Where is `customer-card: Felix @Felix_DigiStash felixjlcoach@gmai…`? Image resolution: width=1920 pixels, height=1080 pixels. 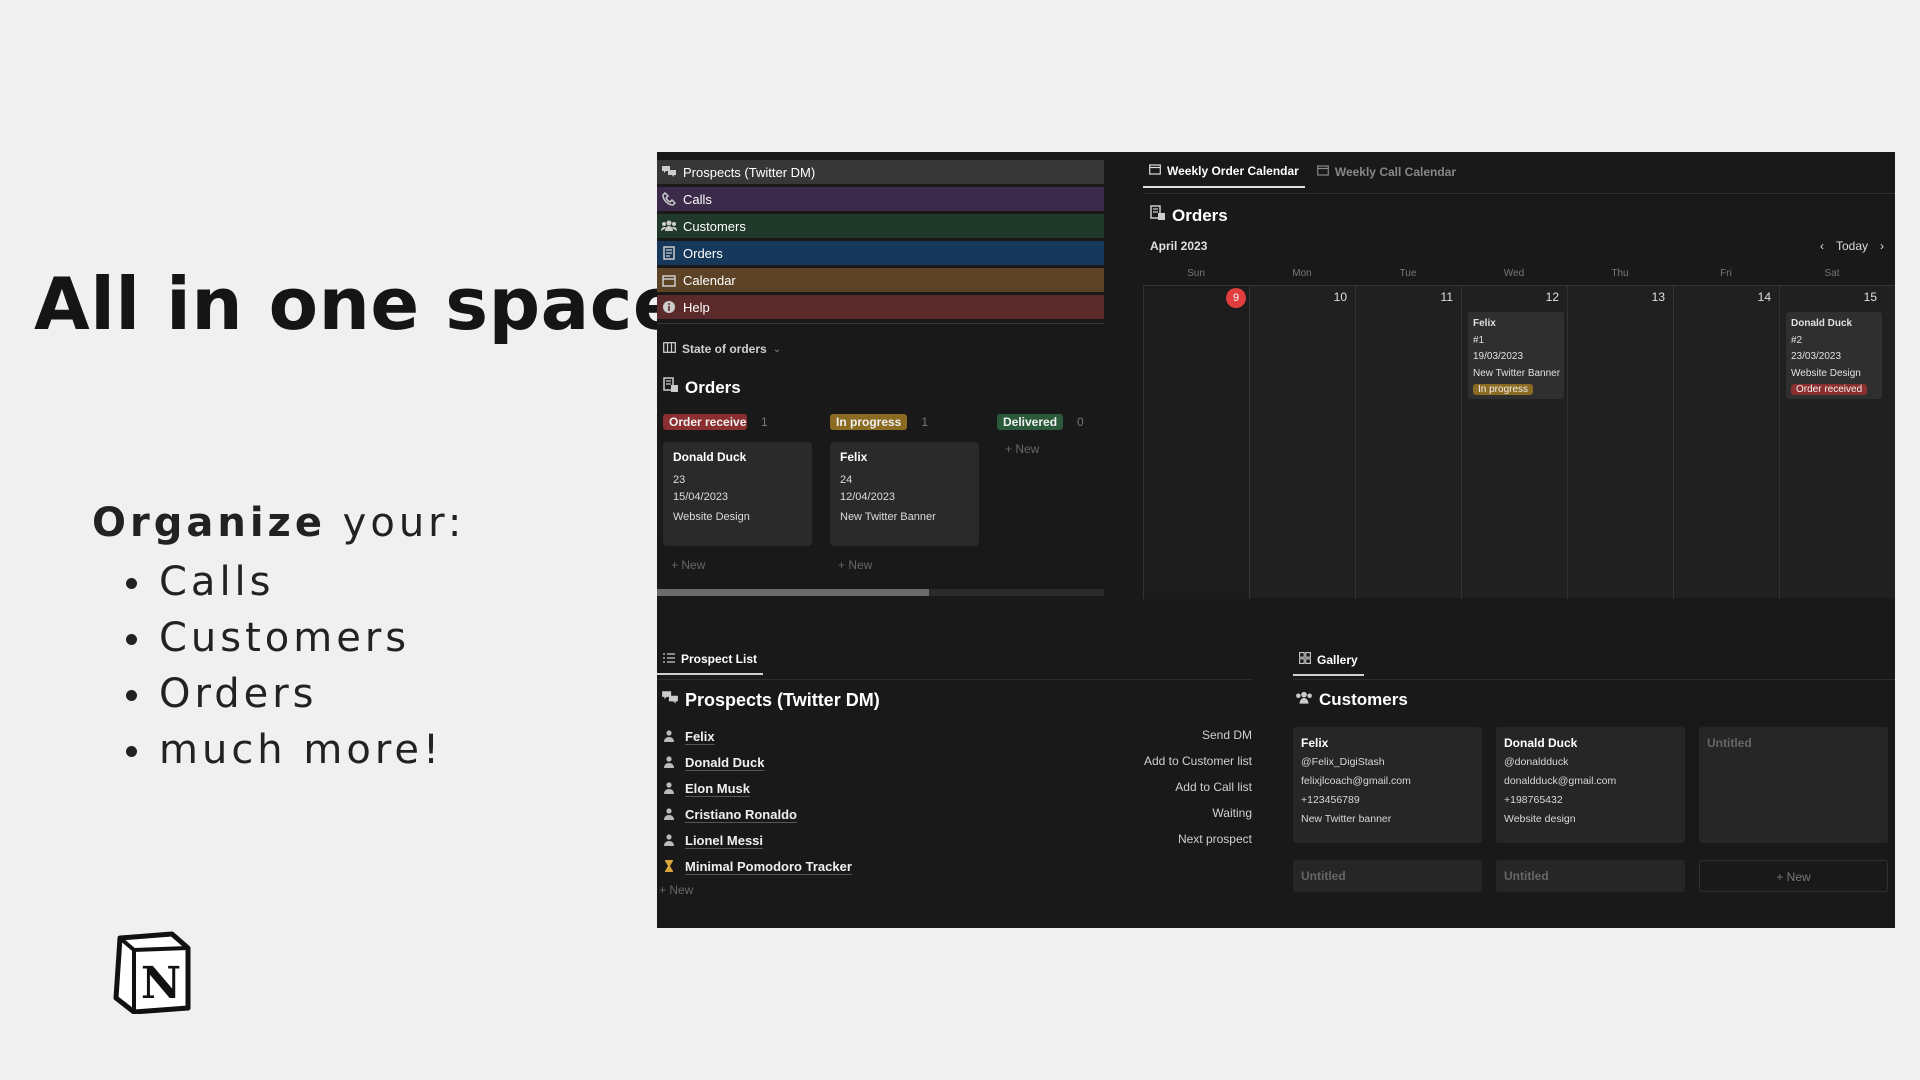 customer-card: Felix @Felix_DigiStash felixjlcoach@gmai… is located at coordinates (1387, 785).